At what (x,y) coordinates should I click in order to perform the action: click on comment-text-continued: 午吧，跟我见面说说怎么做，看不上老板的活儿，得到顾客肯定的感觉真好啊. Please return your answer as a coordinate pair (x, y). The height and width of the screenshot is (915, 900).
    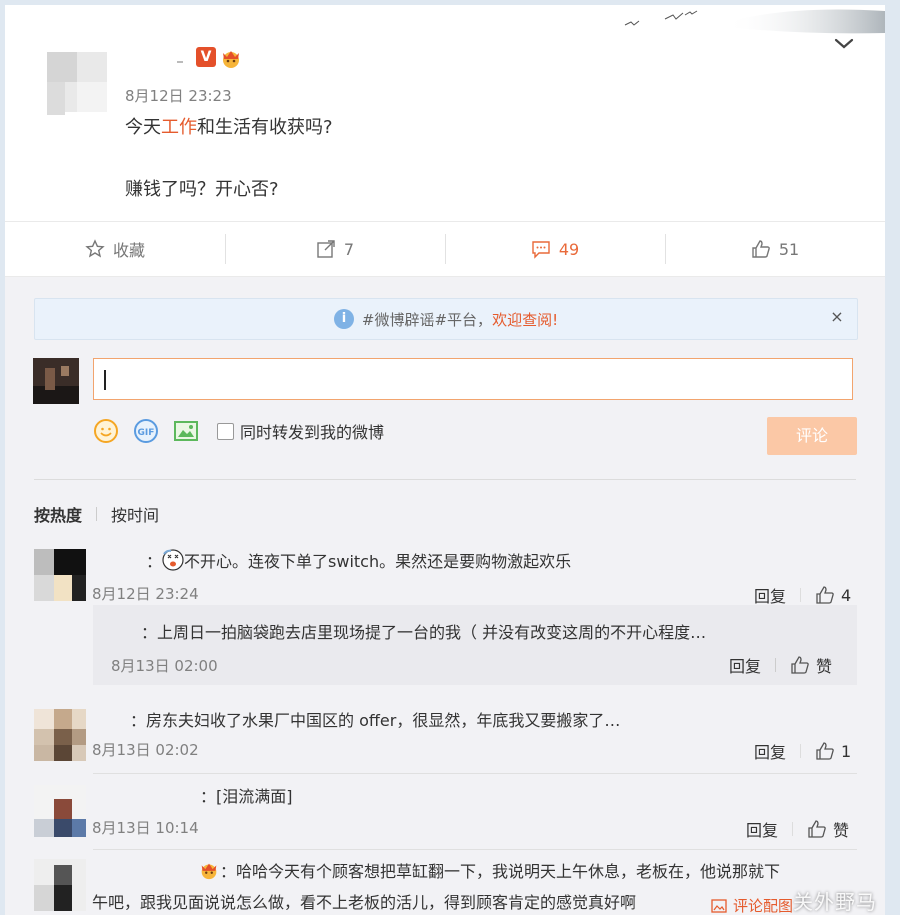
    Looking at the image, I should click on (364, 902).